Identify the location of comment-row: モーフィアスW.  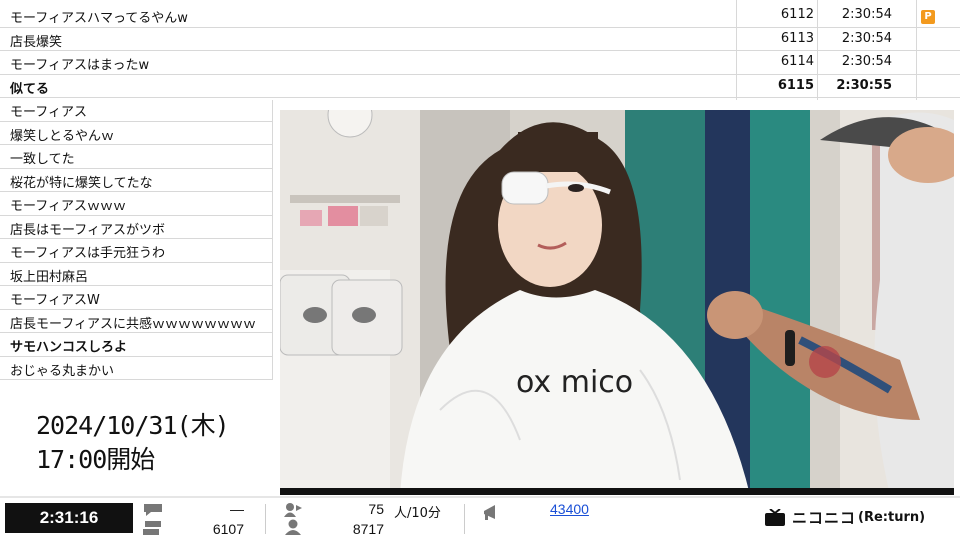
(136, 298).